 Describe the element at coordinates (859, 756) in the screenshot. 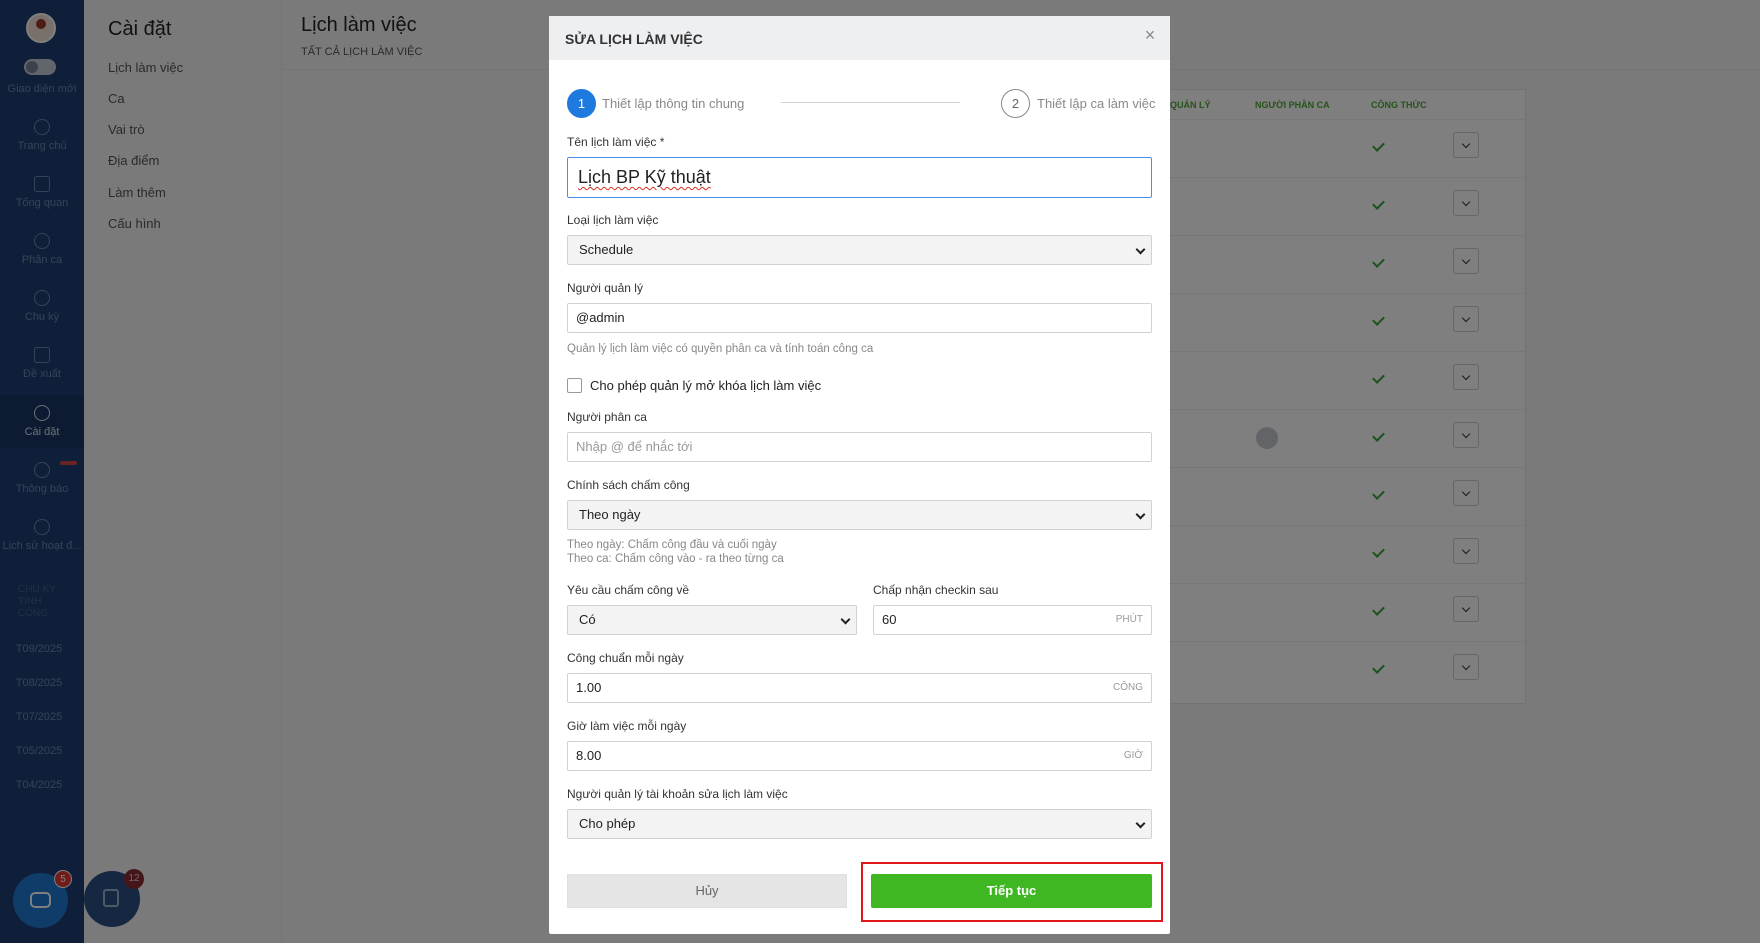

I see `hours-input: 8.00 GIỜ` at that location.